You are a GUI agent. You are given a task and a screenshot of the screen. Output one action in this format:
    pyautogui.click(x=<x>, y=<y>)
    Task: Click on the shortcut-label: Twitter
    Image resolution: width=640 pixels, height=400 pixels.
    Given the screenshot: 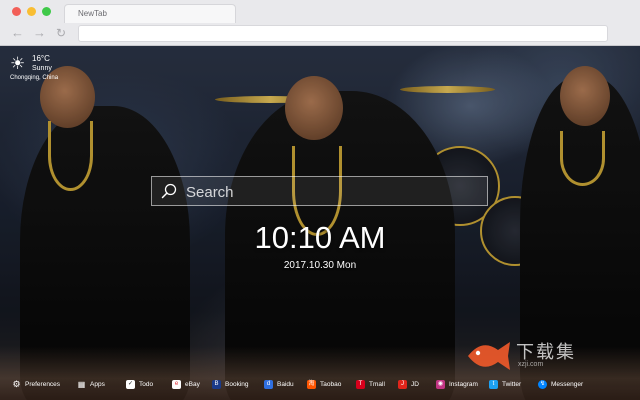 What is the action you would take?
    pyautogui.click(x=512, y=384)
    